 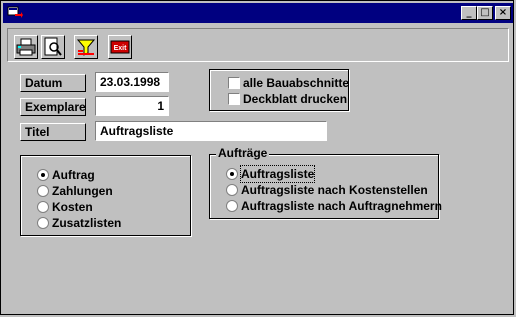 I want to click on exit-icon: Exit, so click(x=120, y=47).